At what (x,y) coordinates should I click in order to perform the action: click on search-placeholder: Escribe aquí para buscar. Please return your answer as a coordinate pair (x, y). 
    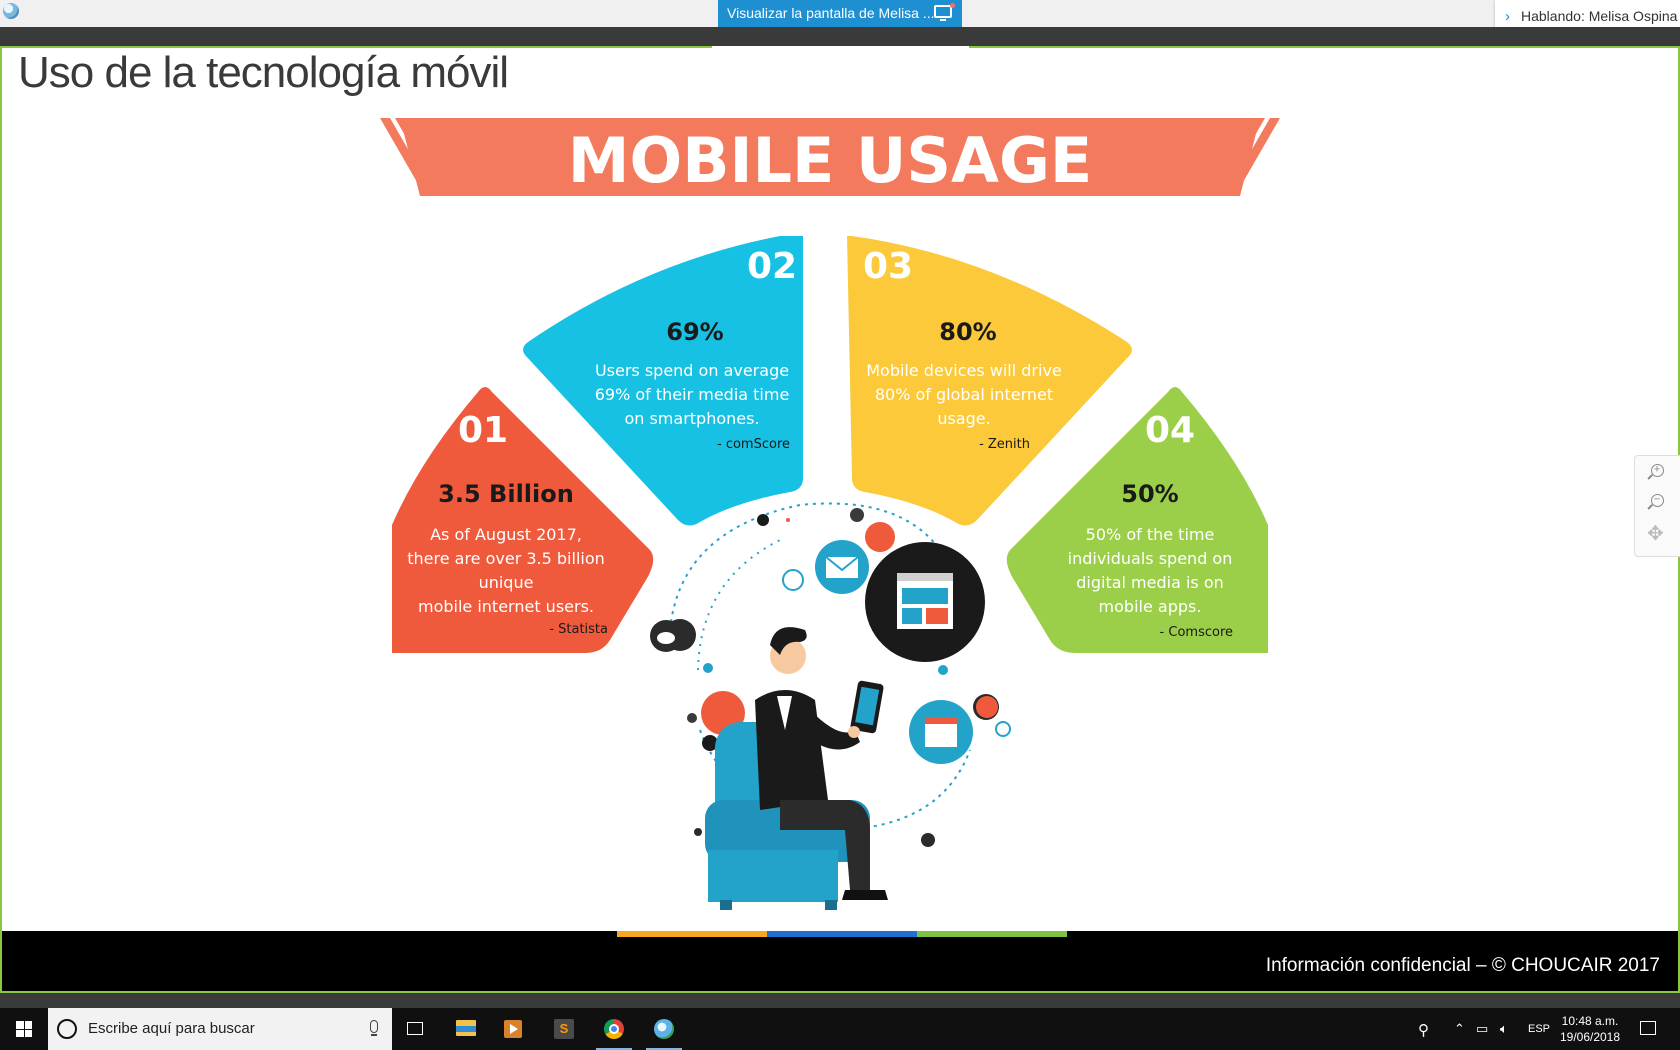
    Looking at the image, I should click on (171, 1028).